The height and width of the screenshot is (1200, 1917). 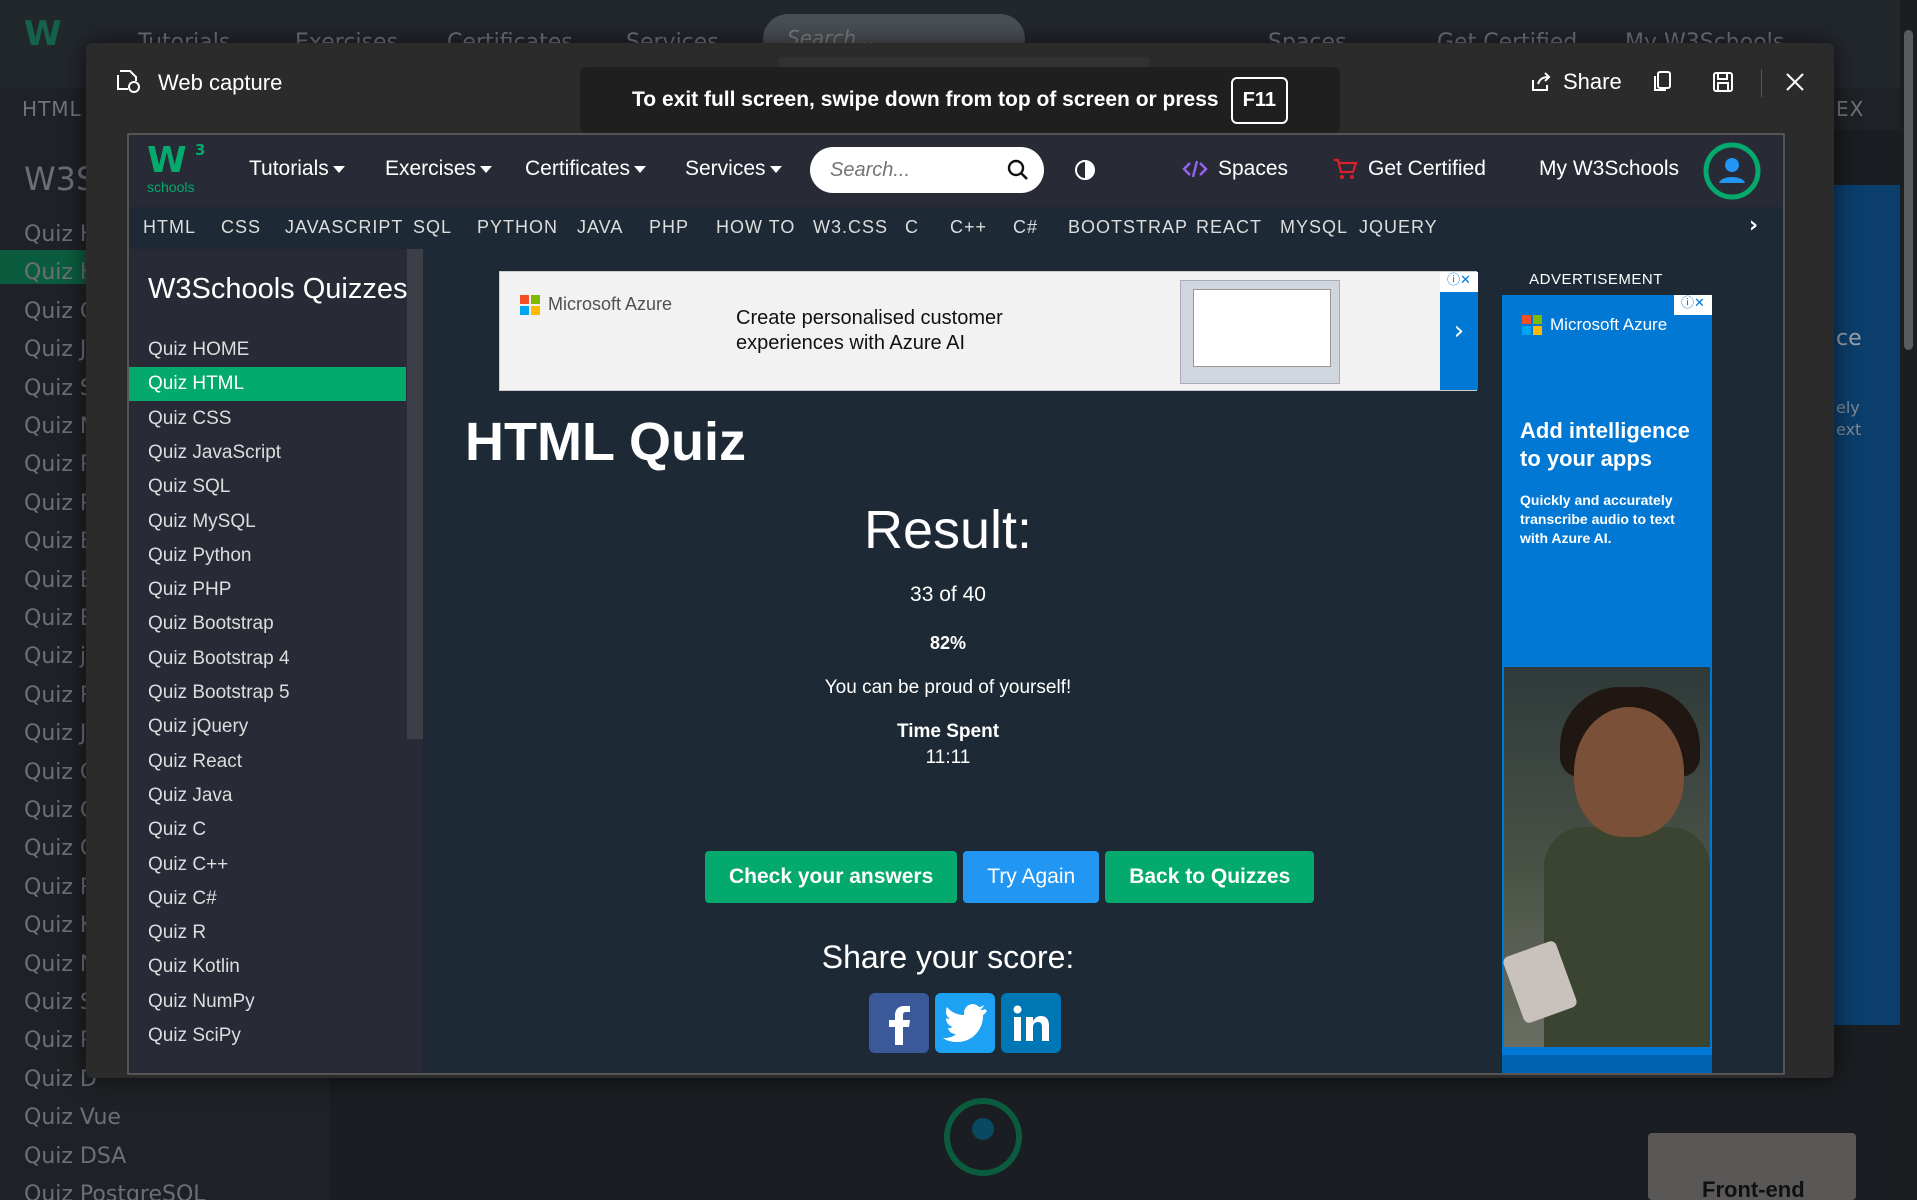 I want to click on sidebar-quiz-link: Quiz C, so click(x=267, y=830).